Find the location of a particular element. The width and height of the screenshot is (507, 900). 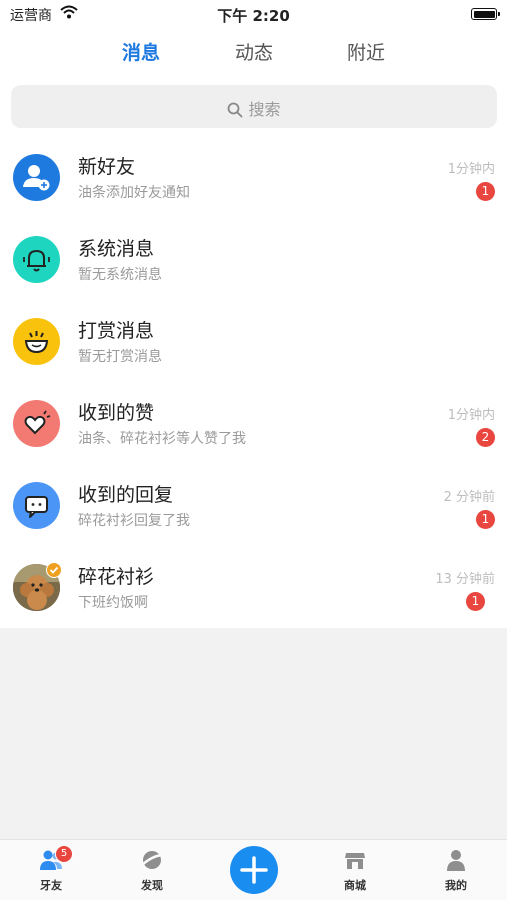

tab-moments: 动态 is located at coordinates (254, 51).